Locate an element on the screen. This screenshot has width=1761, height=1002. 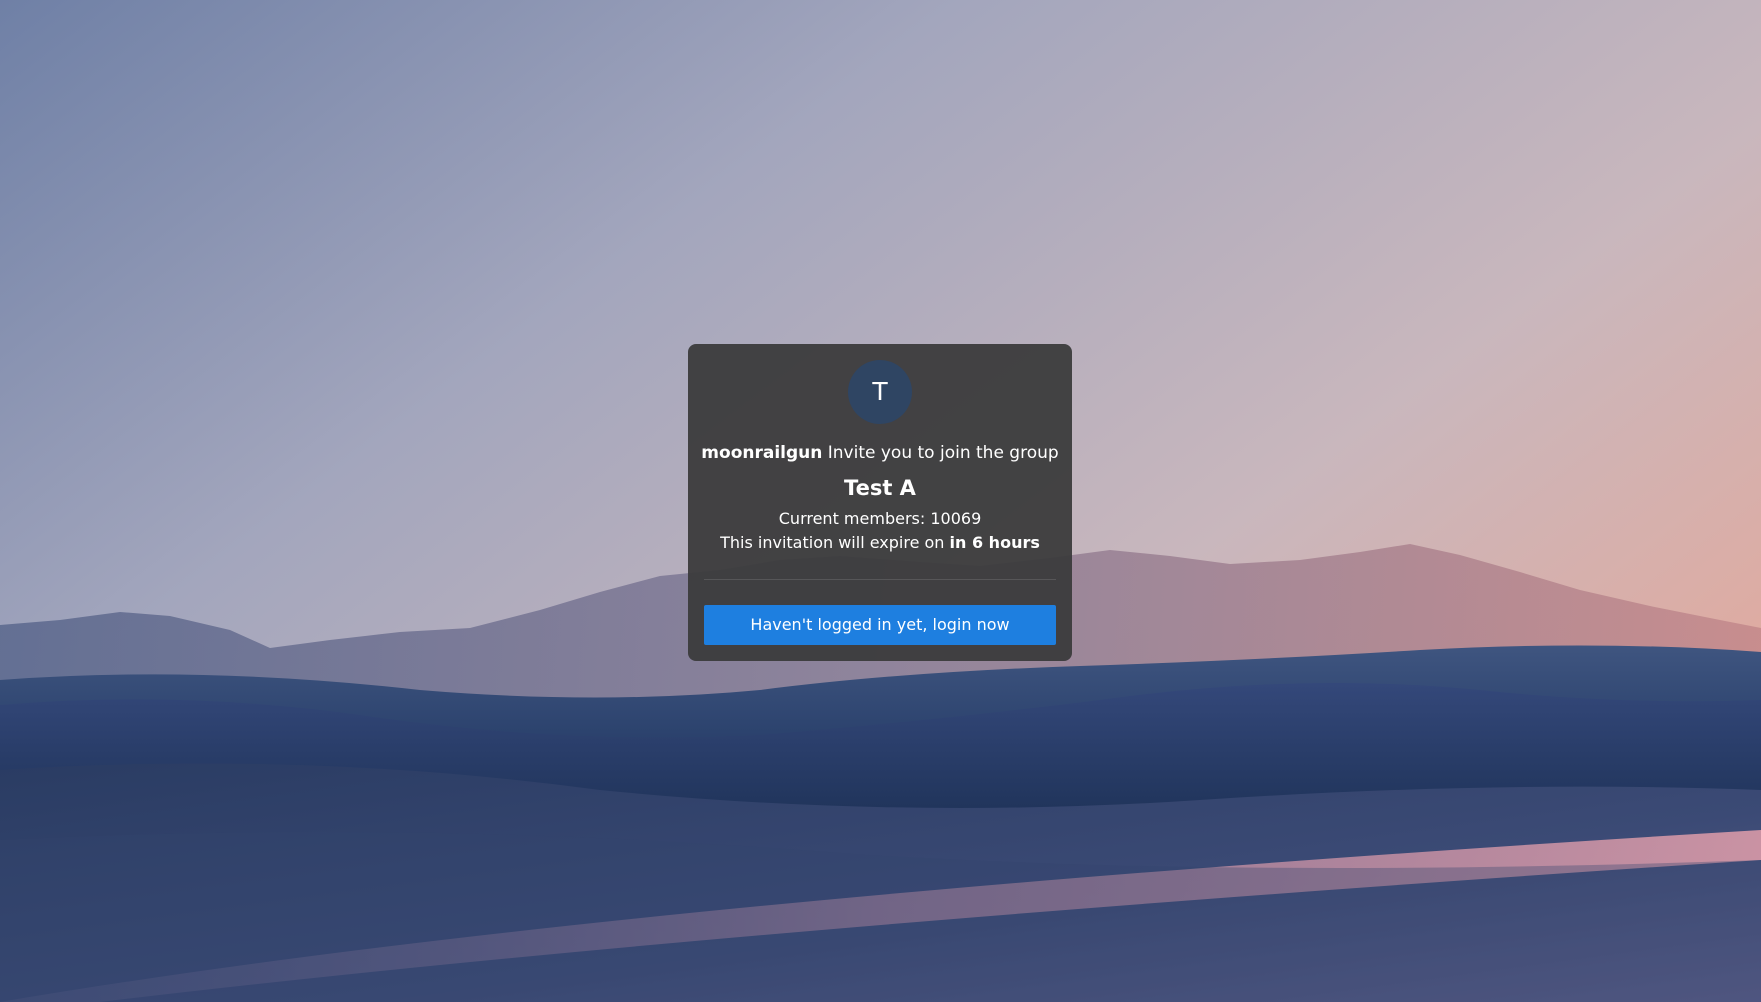
divider is located at coordinates (880, 579).